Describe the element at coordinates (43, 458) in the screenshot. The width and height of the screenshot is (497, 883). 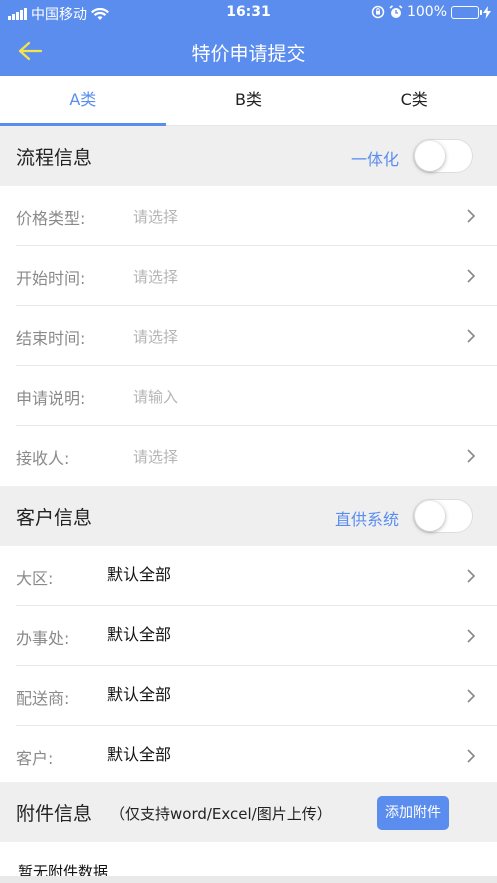
I see `row-label: 接收人:` at that location.